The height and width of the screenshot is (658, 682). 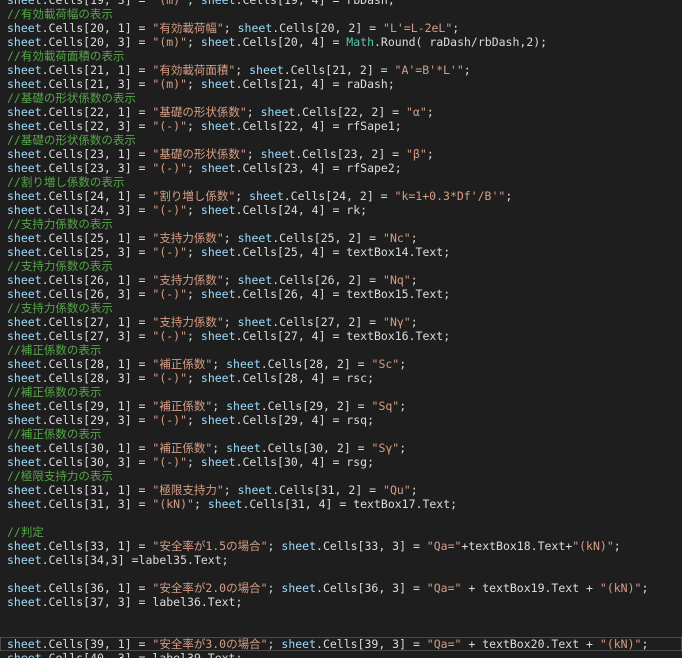 What do you see at coordinates (97, 420) in the screenshot?
I see `code-text: .Cells[29, 3] =` at bounding box center [97, 420].